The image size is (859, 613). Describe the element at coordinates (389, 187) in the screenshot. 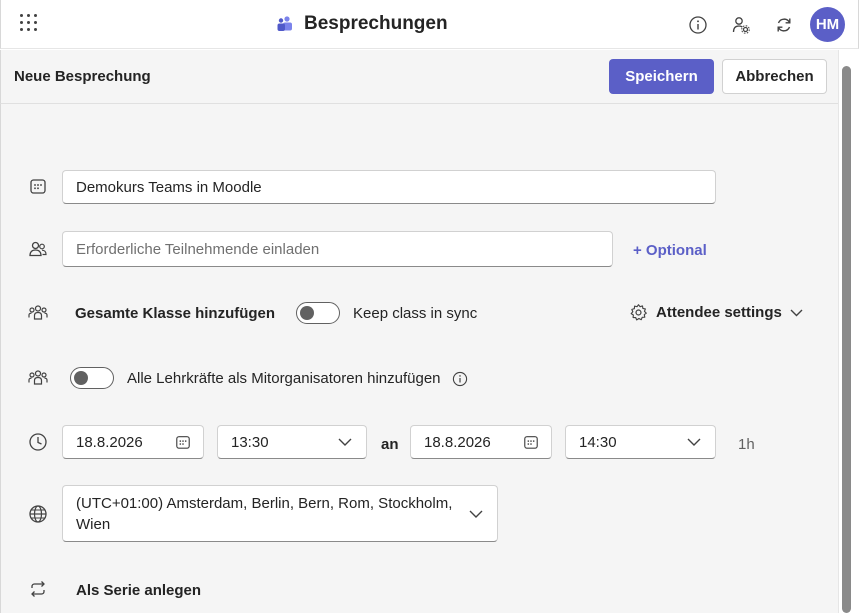

I see `title-input: Demokurs Teams in Moodle` at that location.